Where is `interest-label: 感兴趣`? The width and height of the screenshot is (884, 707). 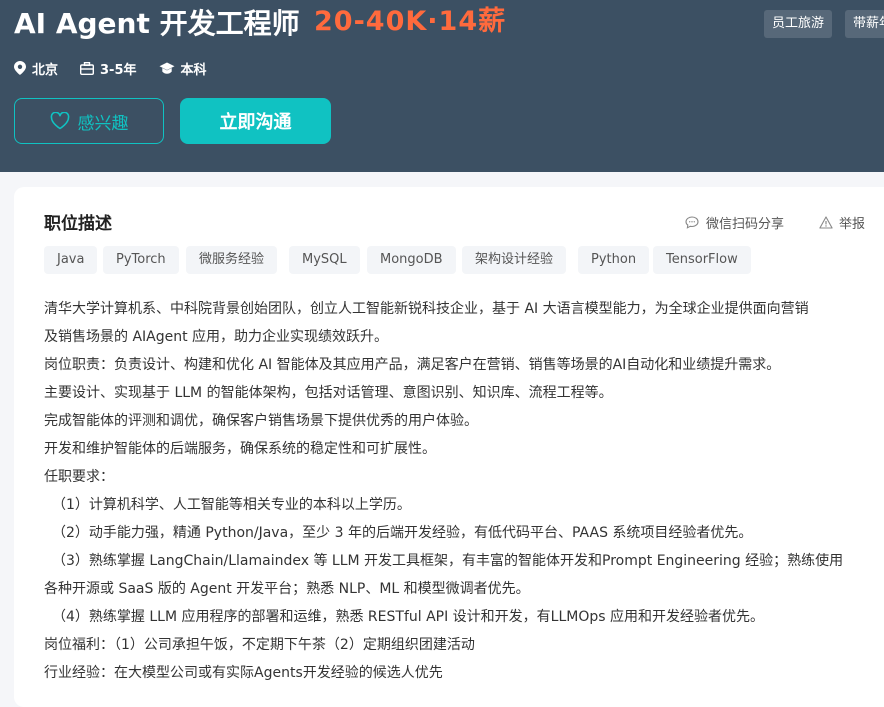
interest-label: 感兴趣 is located at coordinates (103, 123).